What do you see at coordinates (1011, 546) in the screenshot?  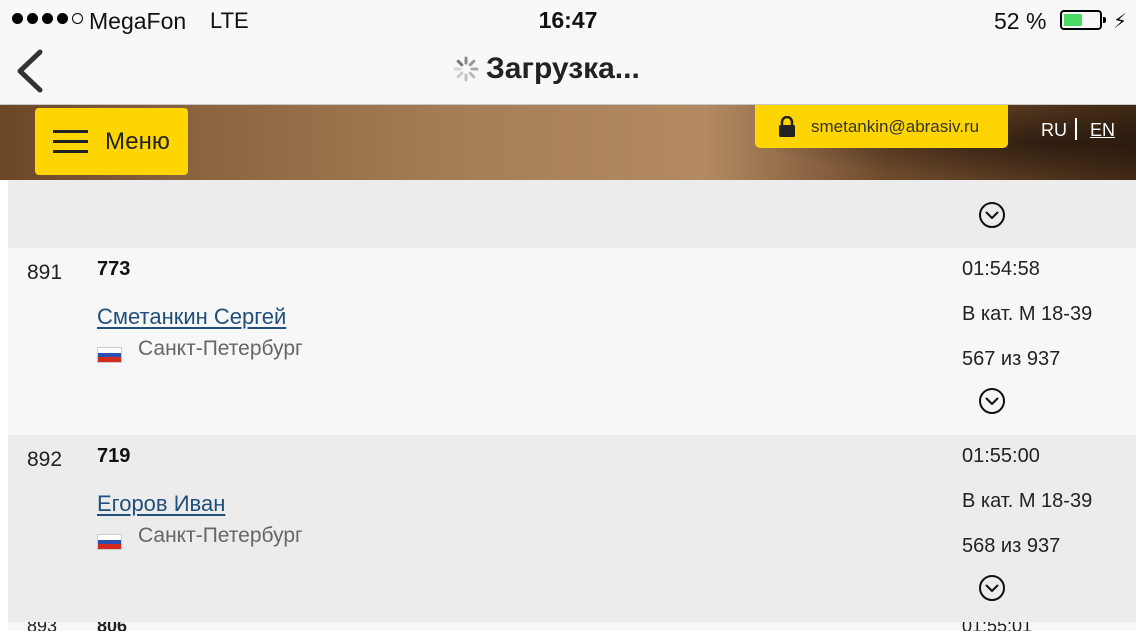 I see `category-place: 568 из 937` at bounding box center [1011, 546].